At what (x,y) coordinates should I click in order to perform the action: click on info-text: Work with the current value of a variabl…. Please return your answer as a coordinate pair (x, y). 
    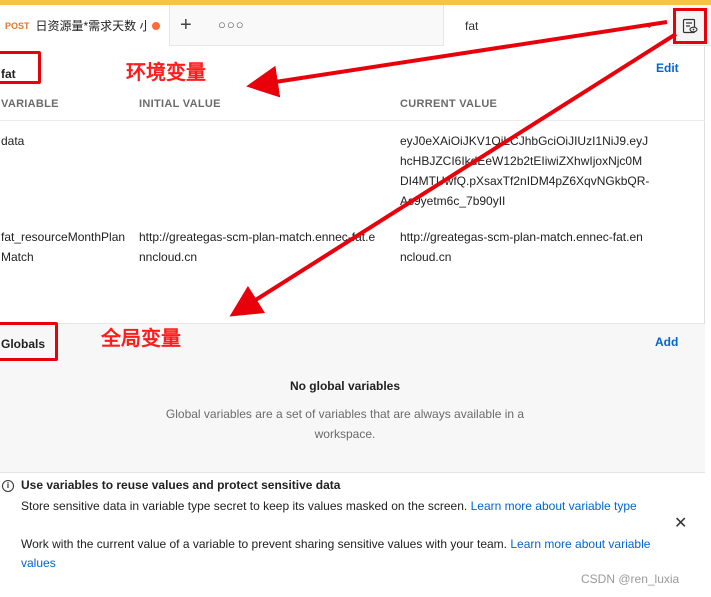
    Looking at the image, I should click on (264, 544).